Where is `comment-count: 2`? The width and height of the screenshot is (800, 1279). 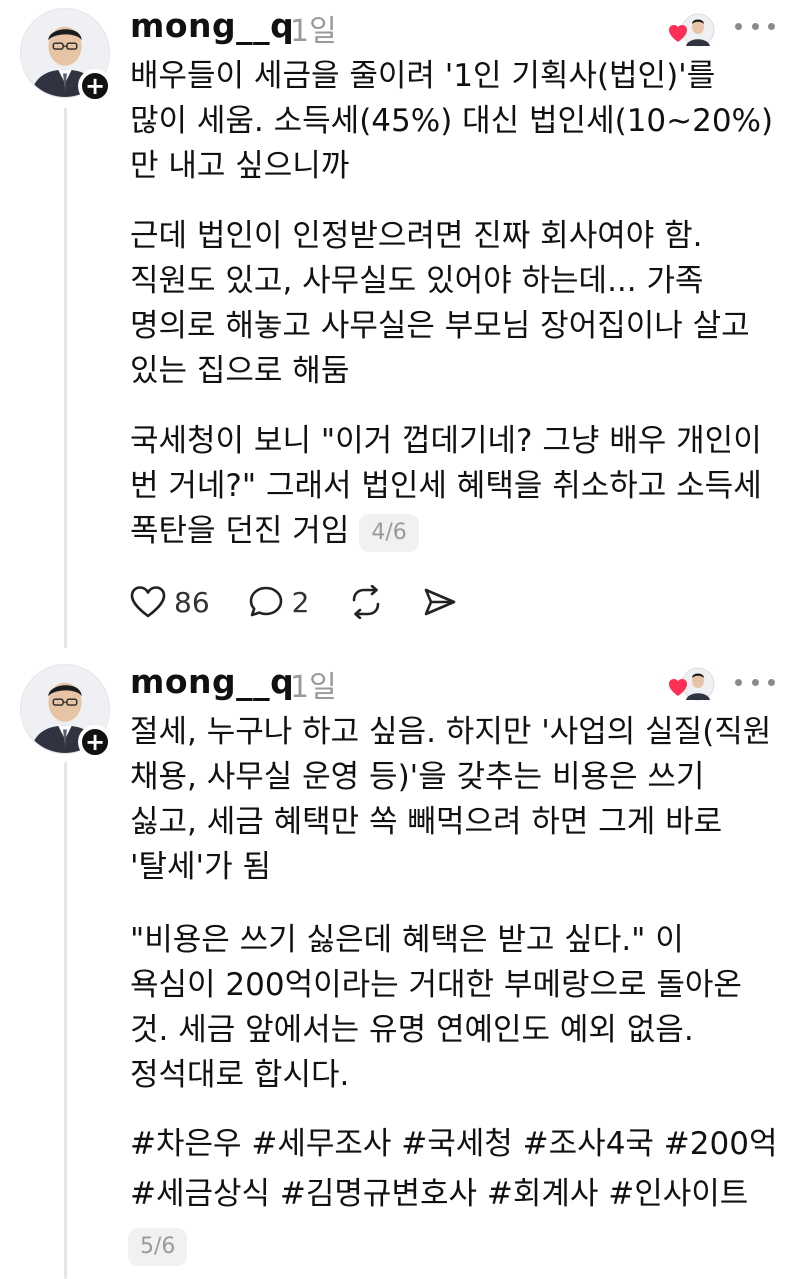 comment-count: 2 is located at coordinates (300, 602).